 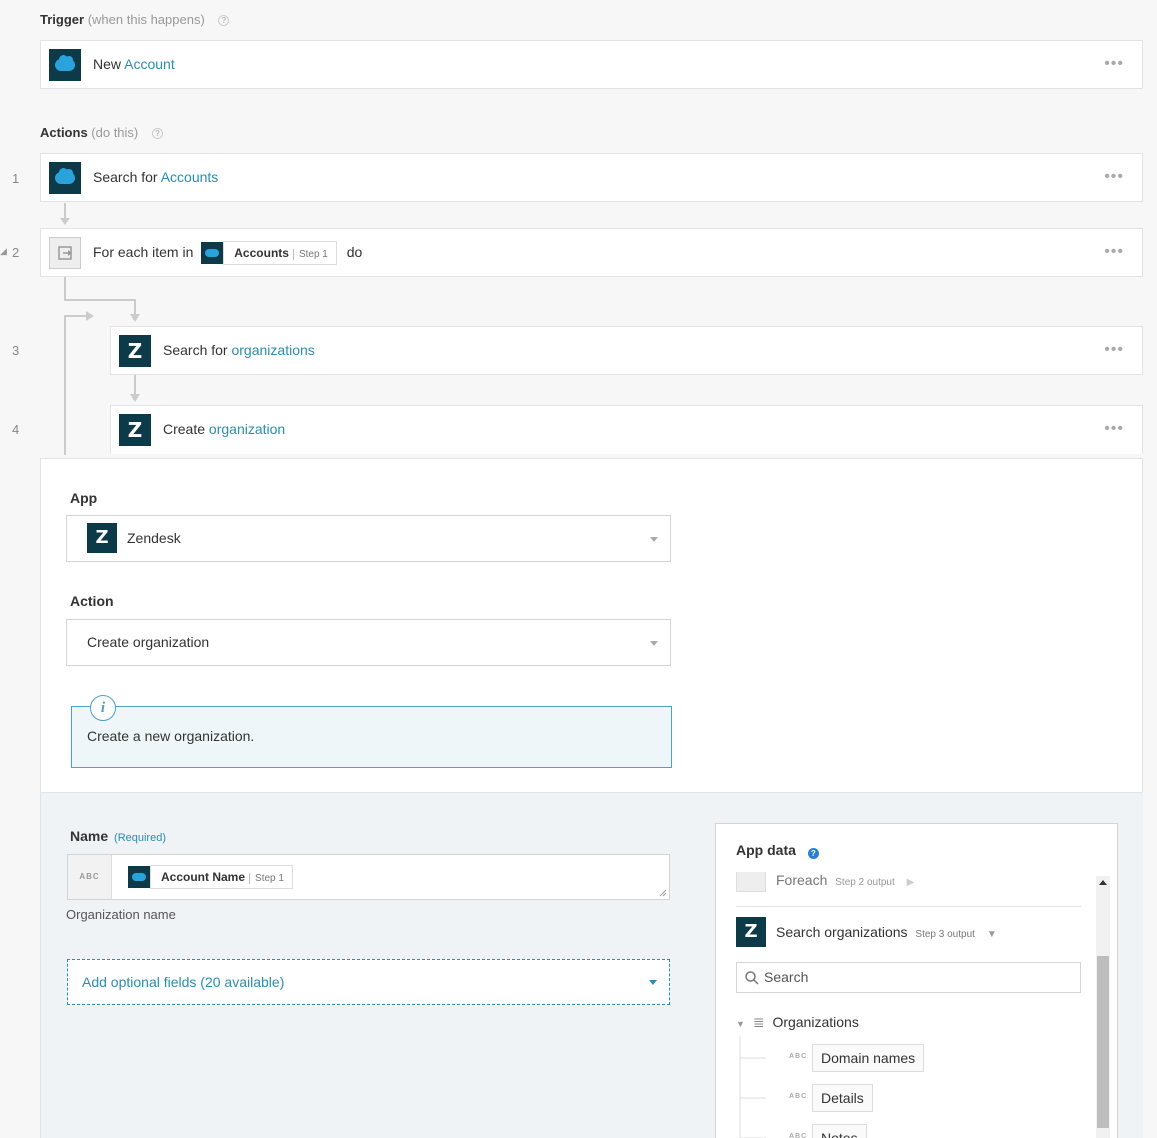 What do you see at coordinates (272, 350) in the screenshot?
I see `step-3-object-link: organizations` at bounding box center [272, 350].